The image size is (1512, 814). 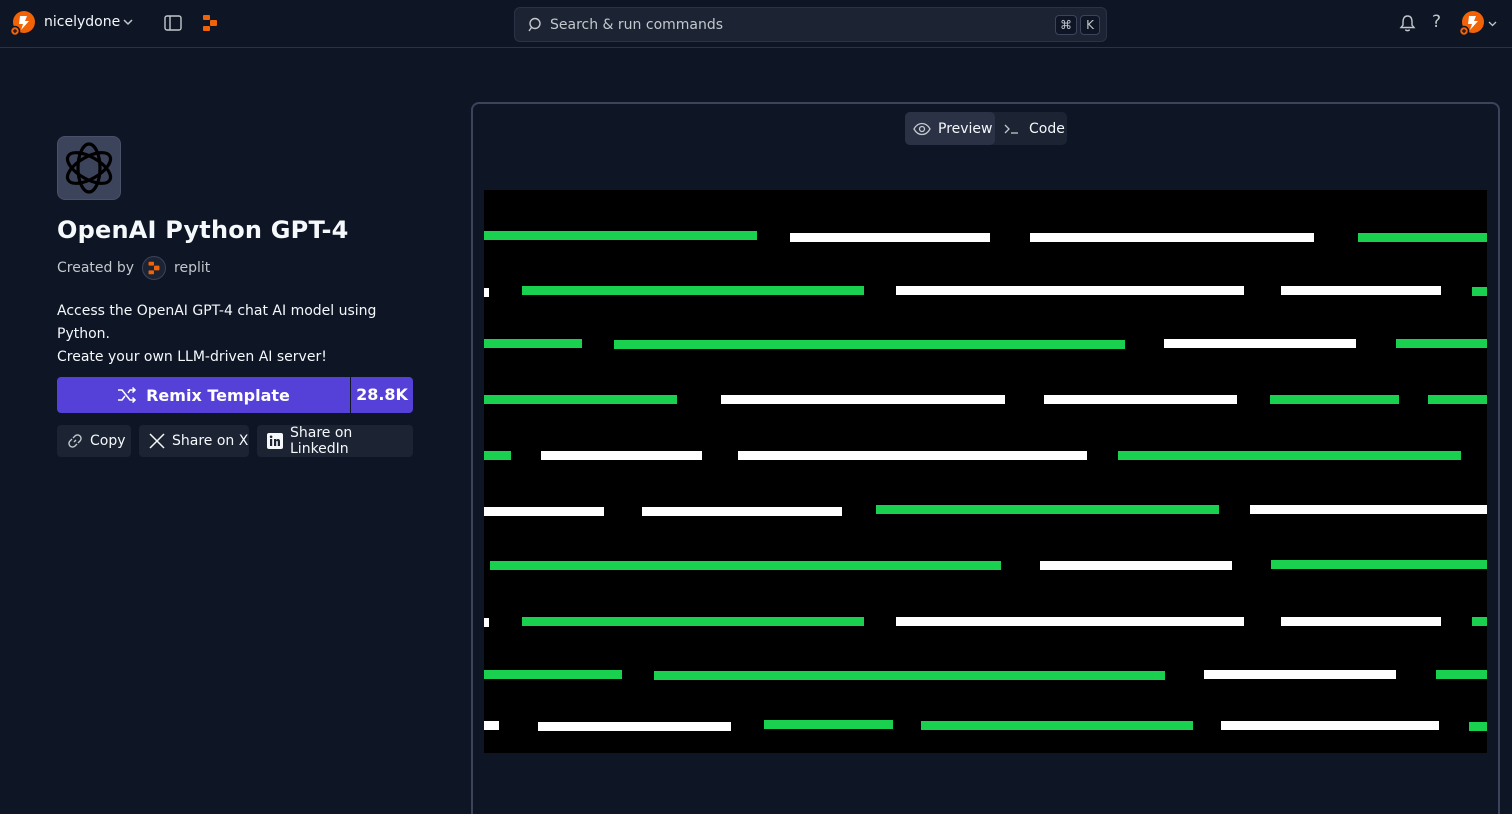 What do you see at coordinates (321, 441) in the screenshot?
I see `share-linkedin-label: Share on LinkedIn` at bounding box center [321, 441].